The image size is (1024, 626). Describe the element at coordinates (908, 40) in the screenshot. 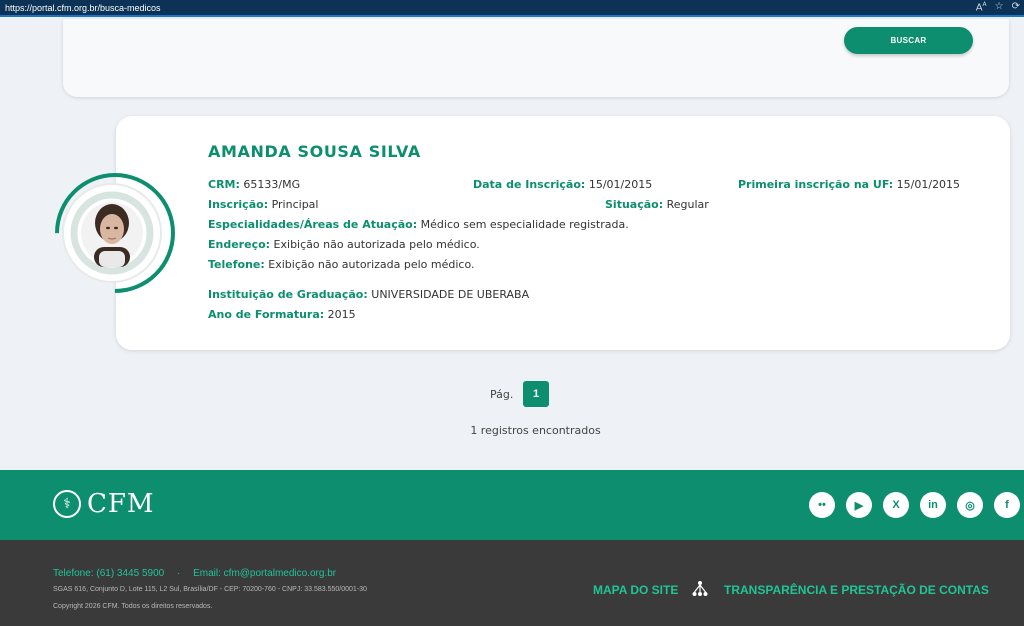

I see `search-button: BUSCAR` at that location.